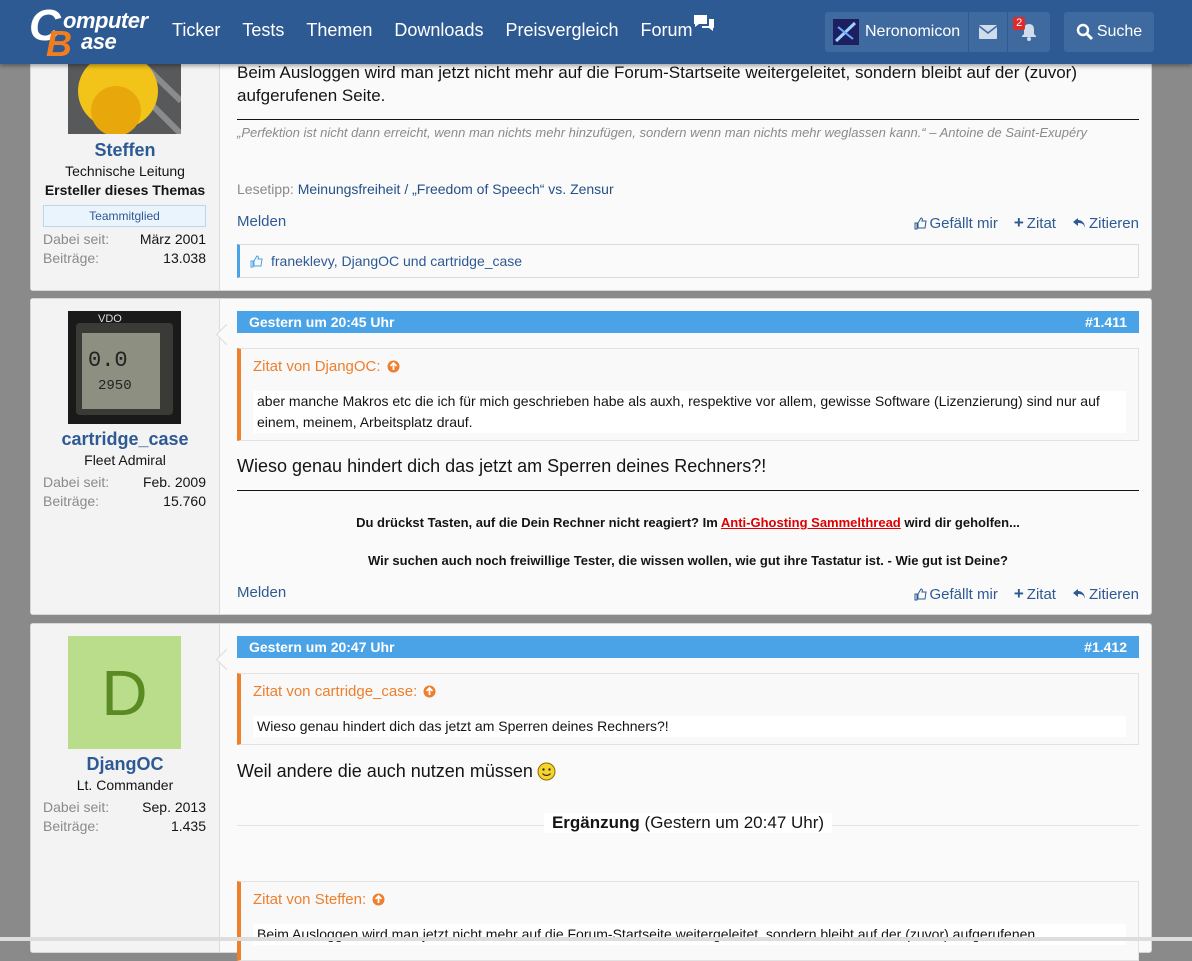 Image resolution: width=1192 pixels, height=961 pixels. Describe the element at coordinates (110, 319) in the screenshot. I see `svg-text: VDO` at that location.